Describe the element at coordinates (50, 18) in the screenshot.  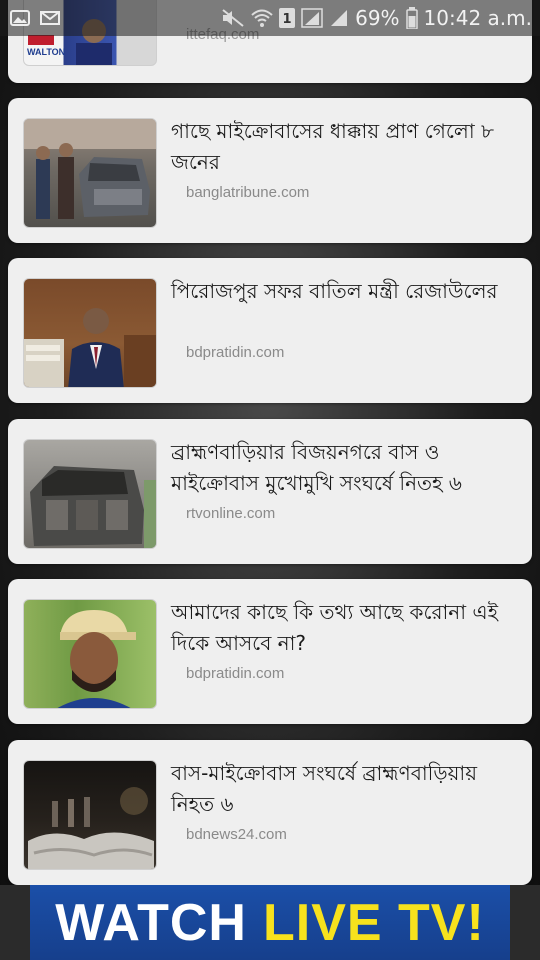
I see `mail-icon` at that location.